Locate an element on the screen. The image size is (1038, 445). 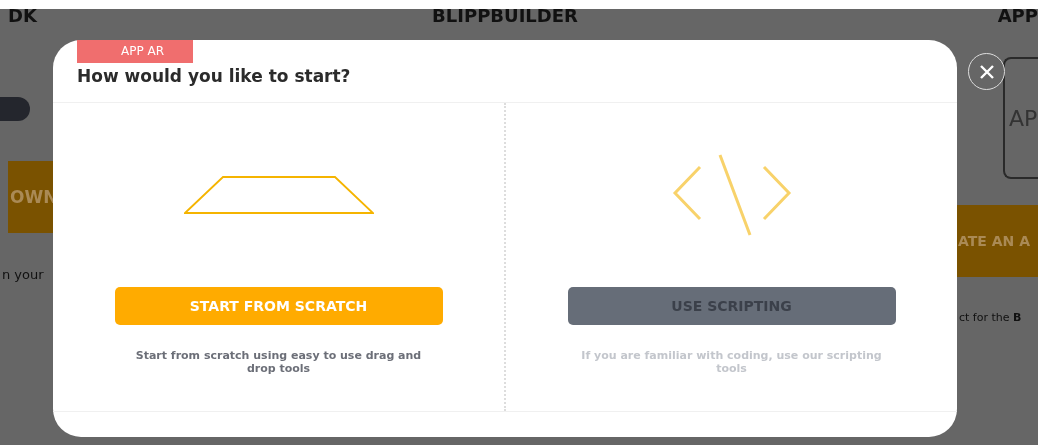
close-button is located at coordinates (986, 71).